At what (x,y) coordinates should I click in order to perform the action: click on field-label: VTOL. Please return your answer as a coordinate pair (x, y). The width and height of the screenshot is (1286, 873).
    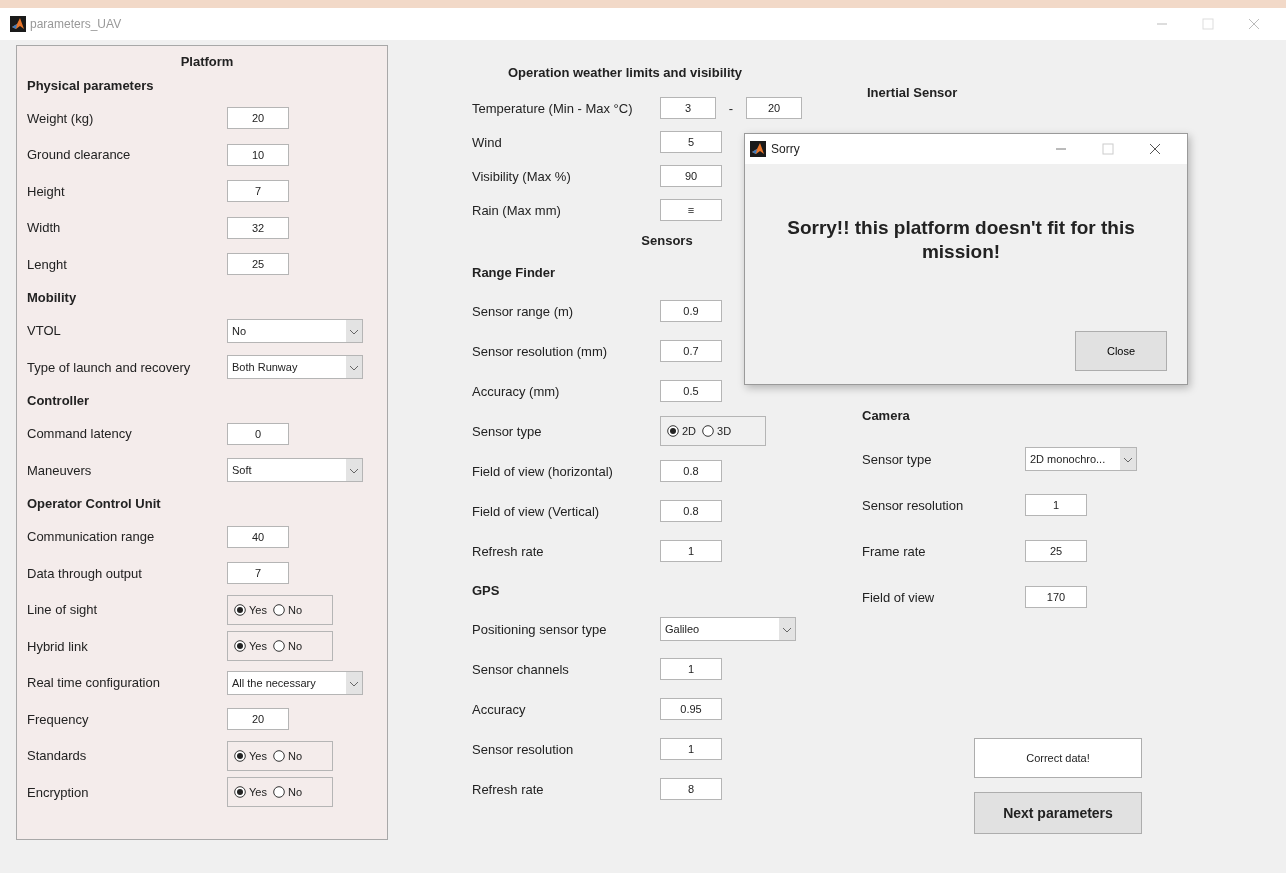
    Looking at the image, I should click on (44, 331).